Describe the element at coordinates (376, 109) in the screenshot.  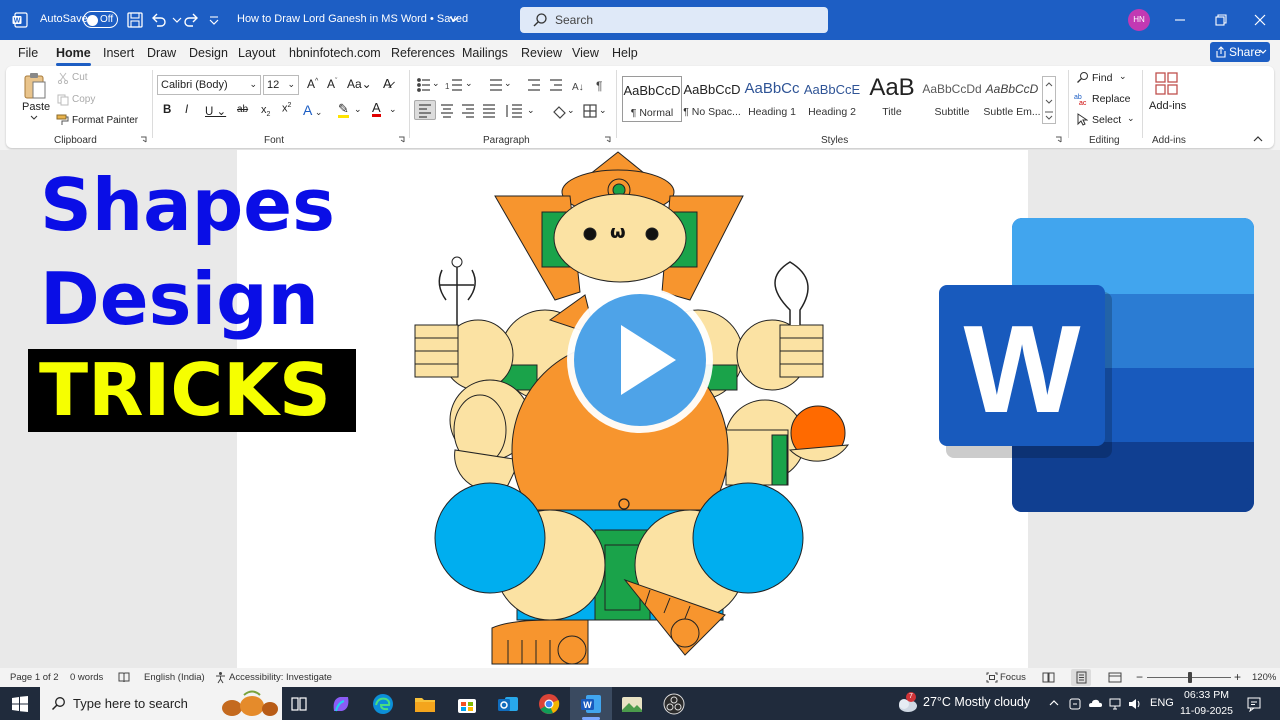
I see `font-color-icon: A` at that location.